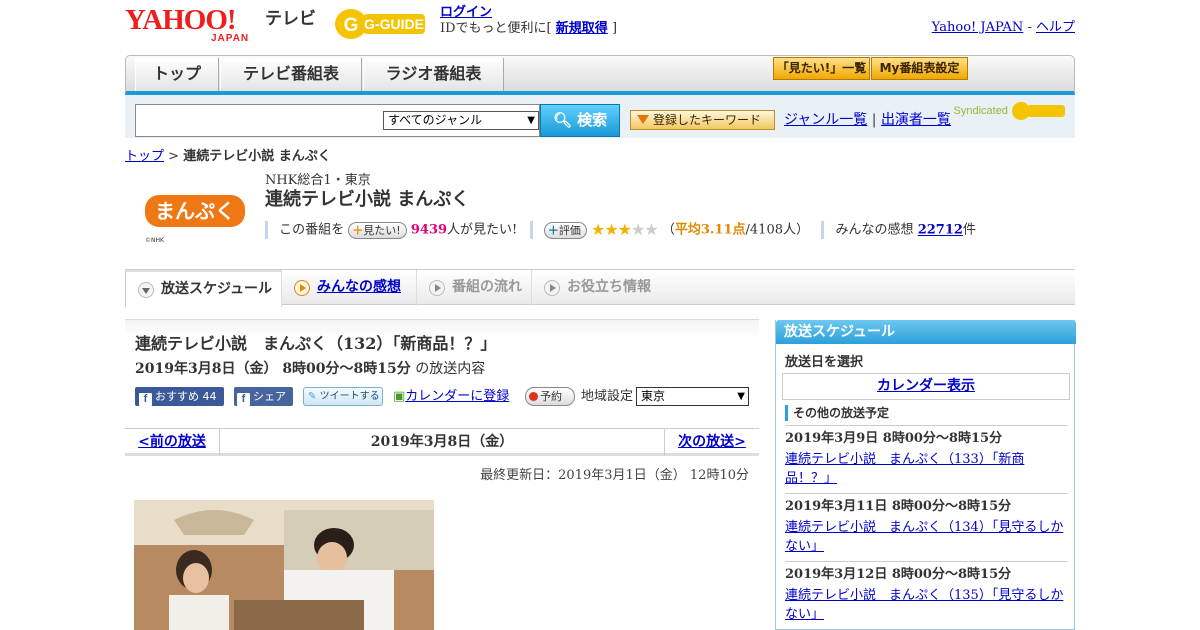 This screenshot has width=1200, height=630. I want to click on schedule-item-link: 連続テレビ小説 まんぷく（134）「見守るしかない」, so click(926, 537).